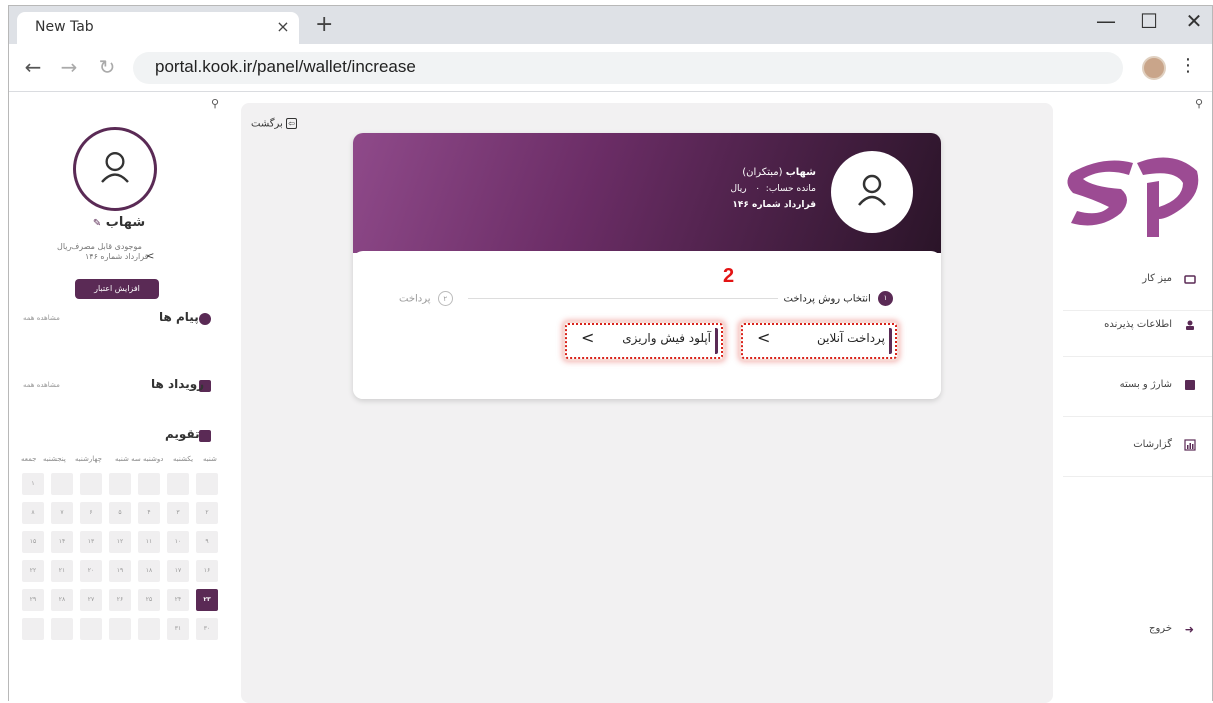 The image size is (1213, 703). I want to click on reload-icon: ↻, so click(107, 67).